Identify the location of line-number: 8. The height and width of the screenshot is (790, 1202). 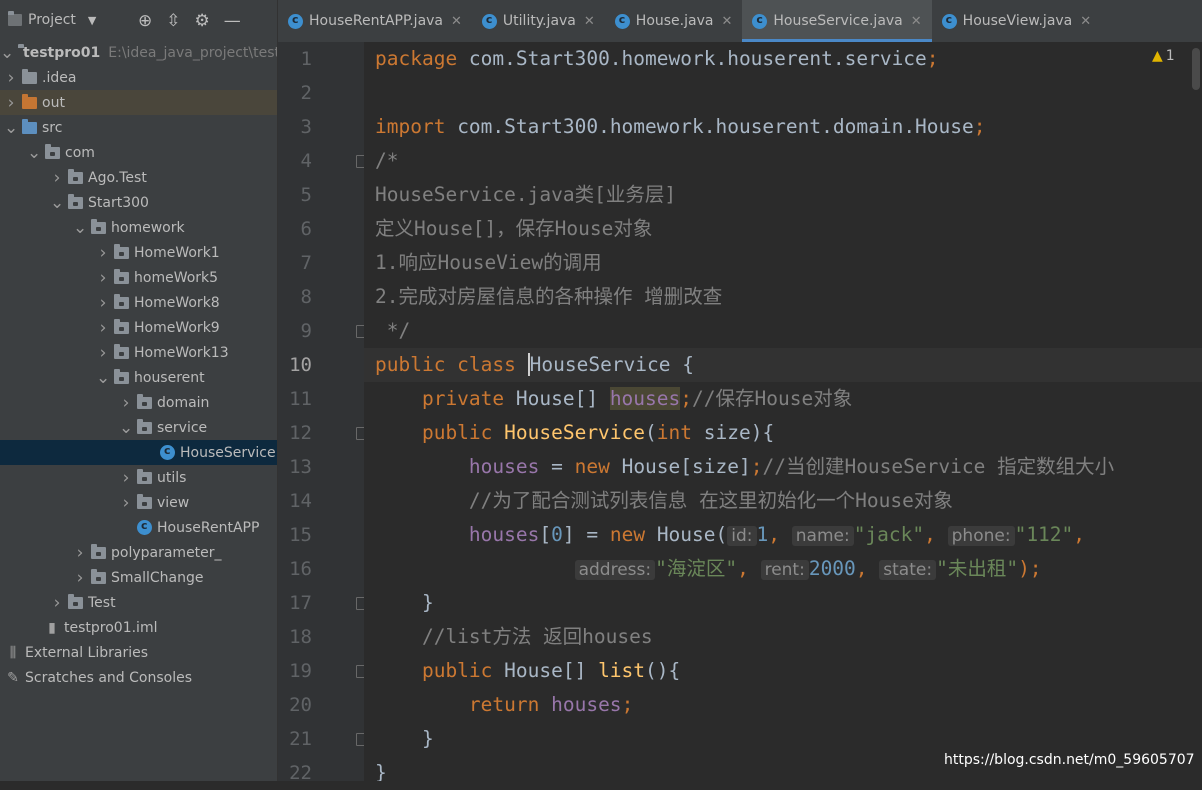
(295, 297).